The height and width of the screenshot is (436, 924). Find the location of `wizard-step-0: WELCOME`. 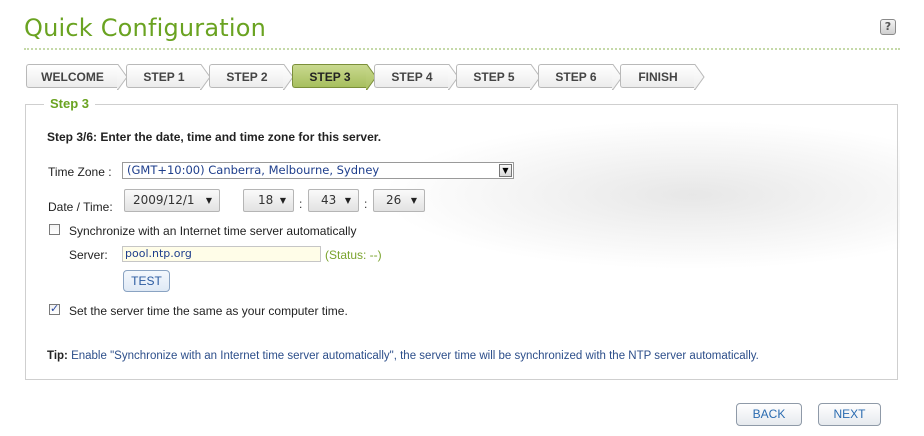

wizard-step-0: WELCOME is located at coordinates (77, 77).